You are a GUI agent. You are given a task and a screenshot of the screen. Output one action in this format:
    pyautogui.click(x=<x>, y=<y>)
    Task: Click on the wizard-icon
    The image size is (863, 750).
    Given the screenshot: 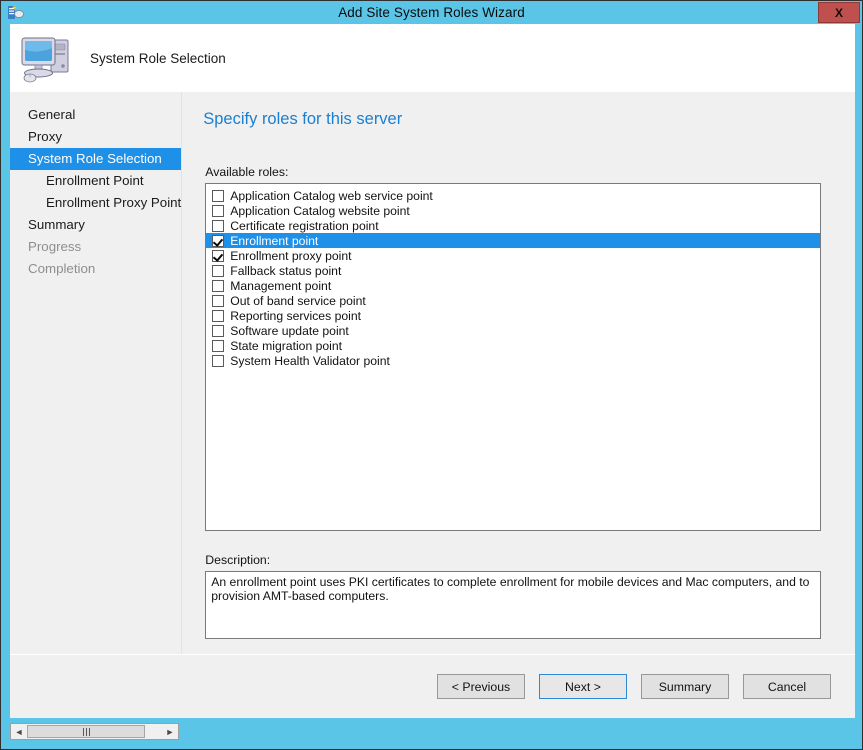 What is the action you would take?
    pyautogui.click(x=15, y=12)
    